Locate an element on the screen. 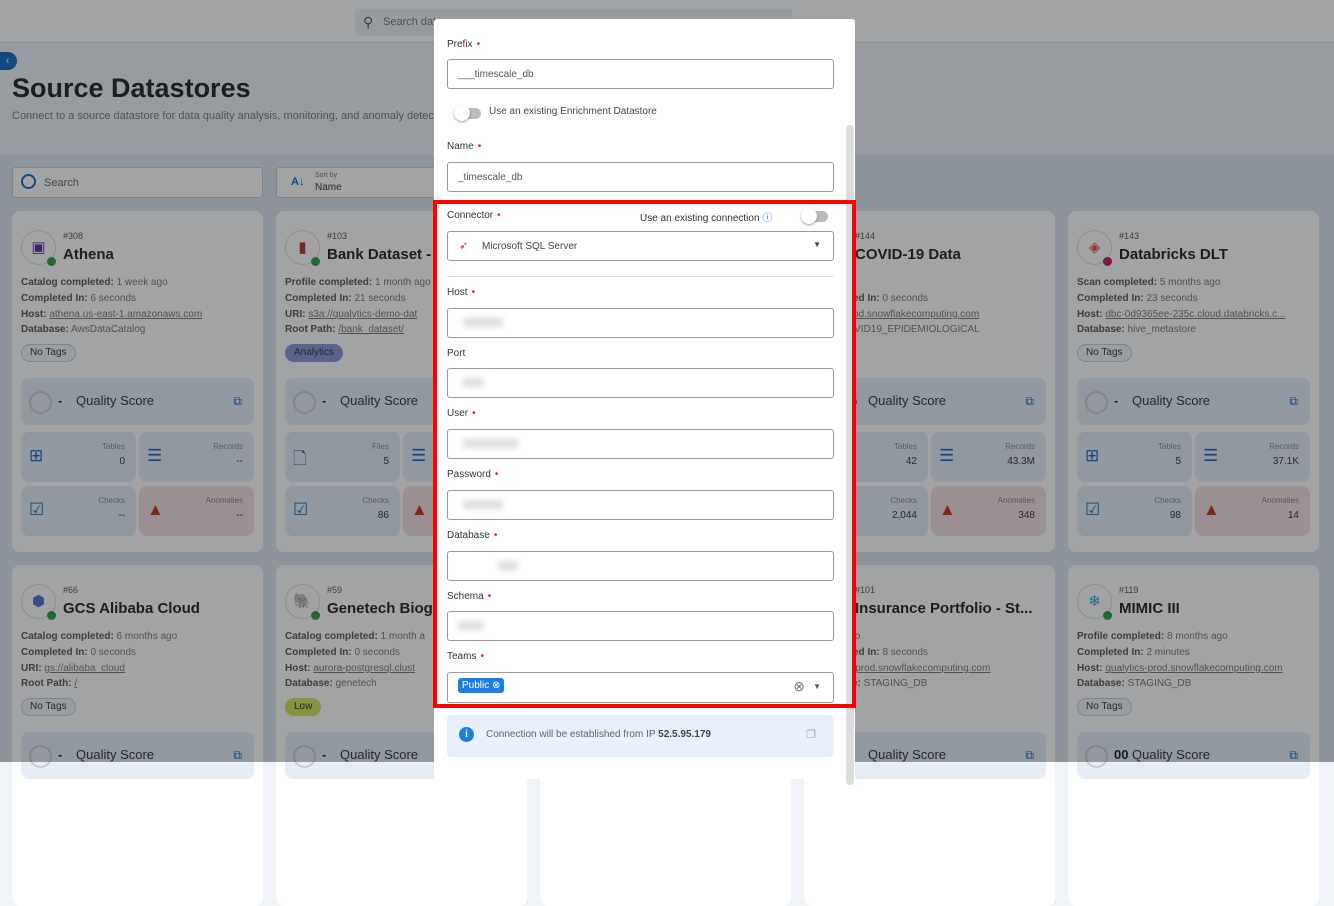 The width and height of the screenshot is (1334, 906). copy-icon: ❐ is located at coordinates (811, 734).